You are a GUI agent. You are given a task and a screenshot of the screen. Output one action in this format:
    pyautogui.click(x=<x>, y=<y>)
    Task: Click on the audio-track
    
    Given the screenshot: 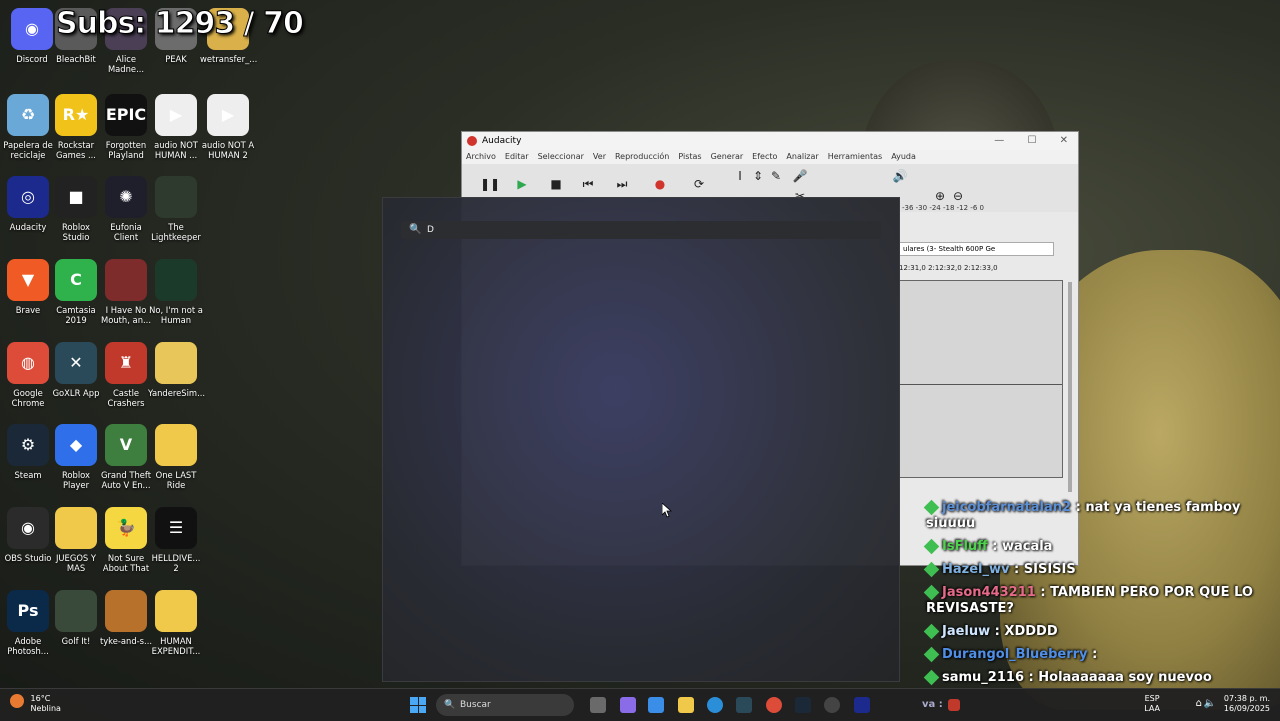 What is the action you would take?
    pyautogui.click(x=981, y=379)
    